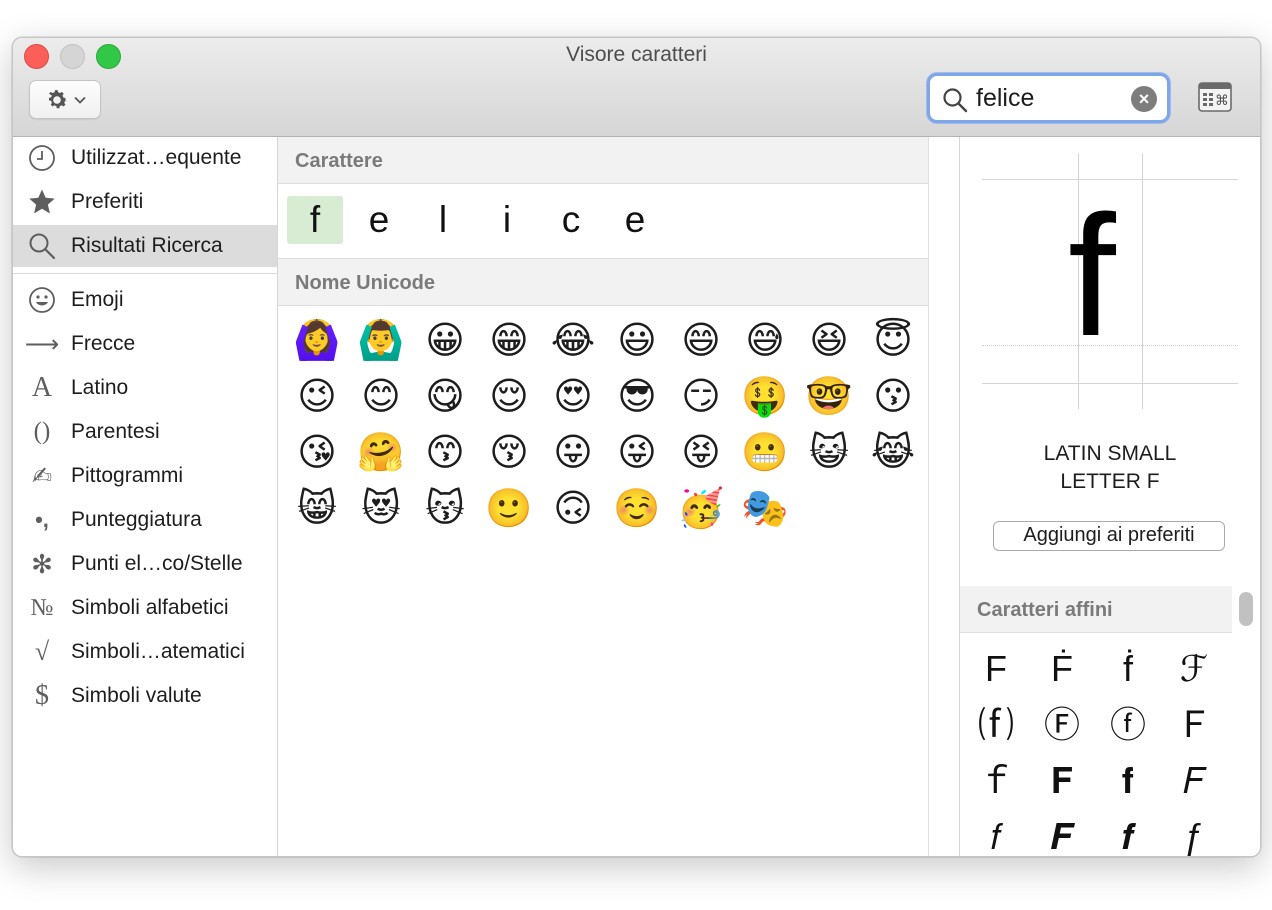 The height and width of the screenshot is (910, 1272). Describe the element at coordinates (145, 696) in the screenshot. I see `sidebar-item-currency-symbols: $ Simboli valute` at that location.